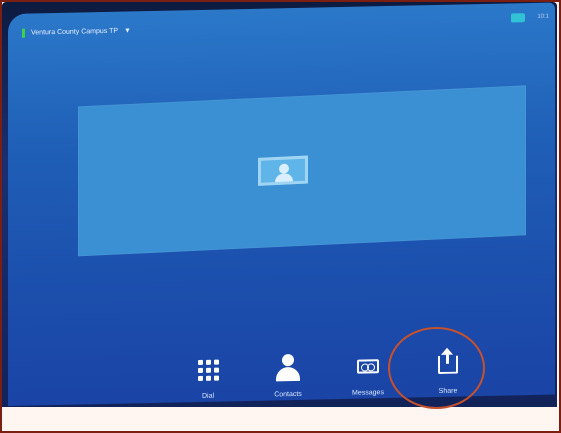  I want to click on site-name: Ventura County Campus TP, so click(74, 31).